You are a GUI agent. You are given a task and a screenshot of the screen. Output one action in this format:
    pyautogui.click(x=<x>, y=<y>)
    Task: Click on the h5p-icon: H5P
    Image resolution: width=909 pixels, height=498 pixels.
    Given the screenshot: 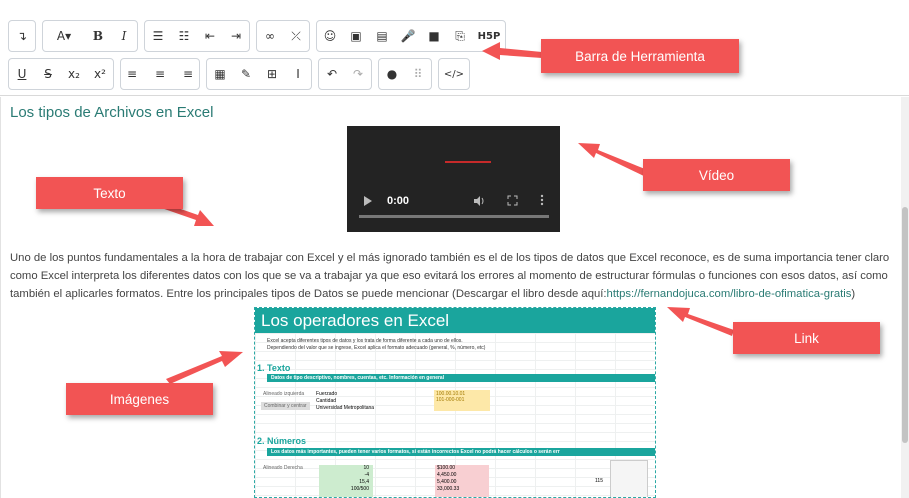 What is the action you would take?
    pyautogui.click(x=489, y=36)
    